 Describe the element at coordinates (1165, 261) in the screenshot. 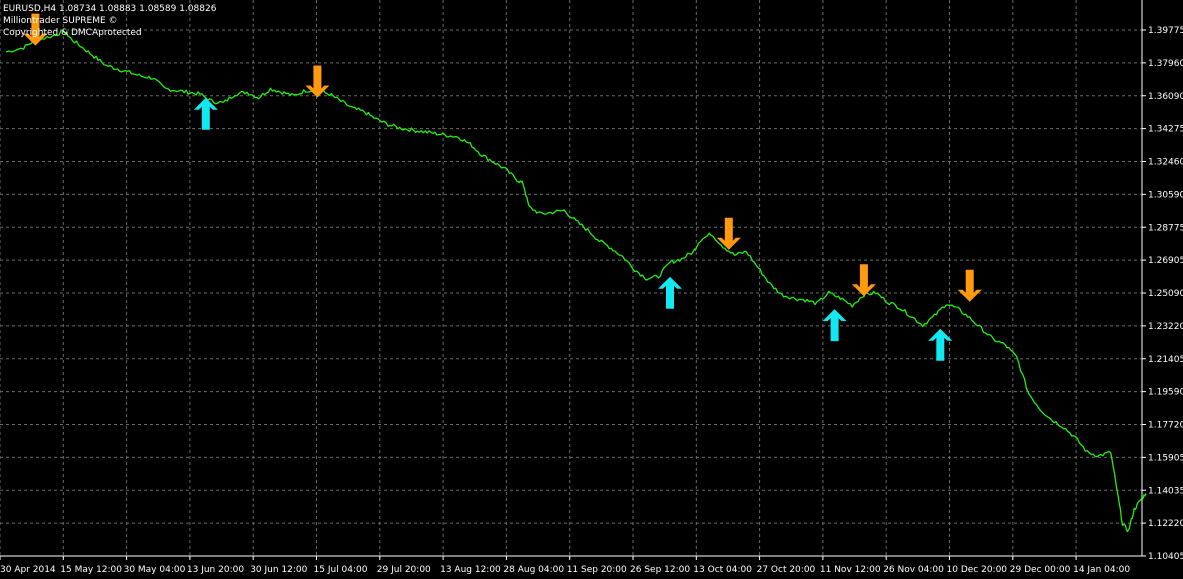

I see `y-tick-label: 1.26905` at that location.